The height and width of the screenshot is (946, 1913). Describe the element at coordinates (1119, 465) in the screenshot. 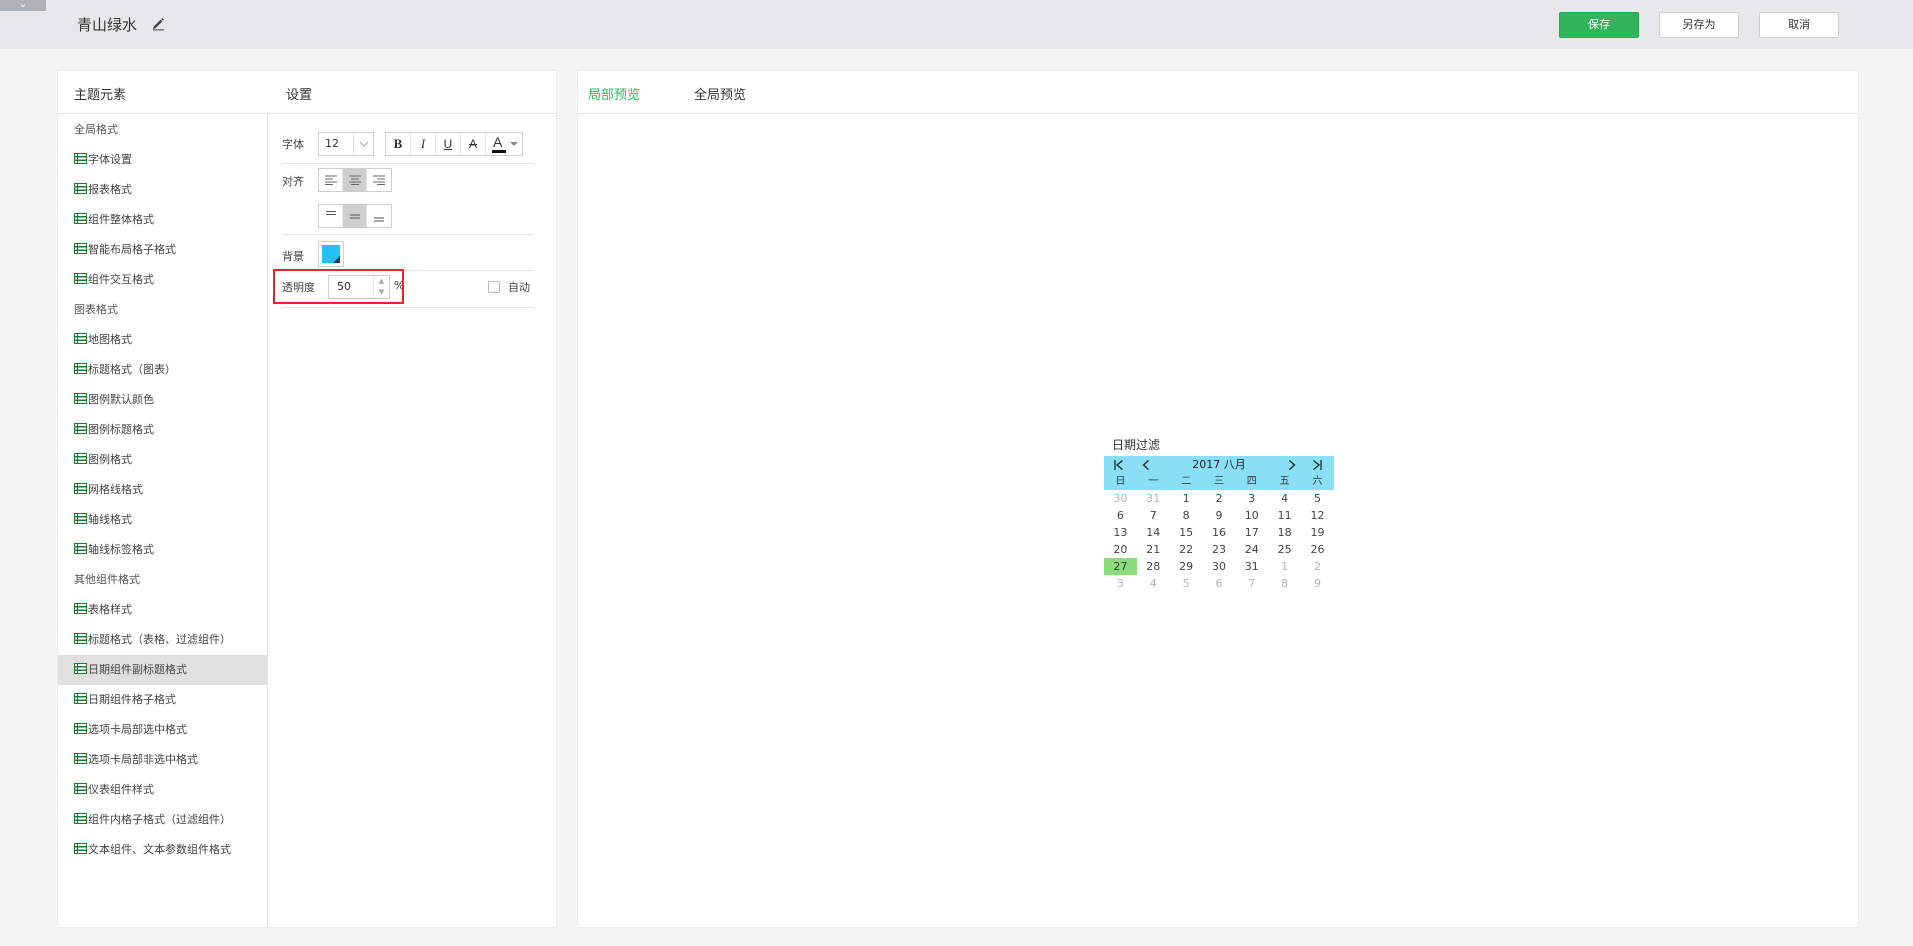

I see `first-page-icon` at that location.